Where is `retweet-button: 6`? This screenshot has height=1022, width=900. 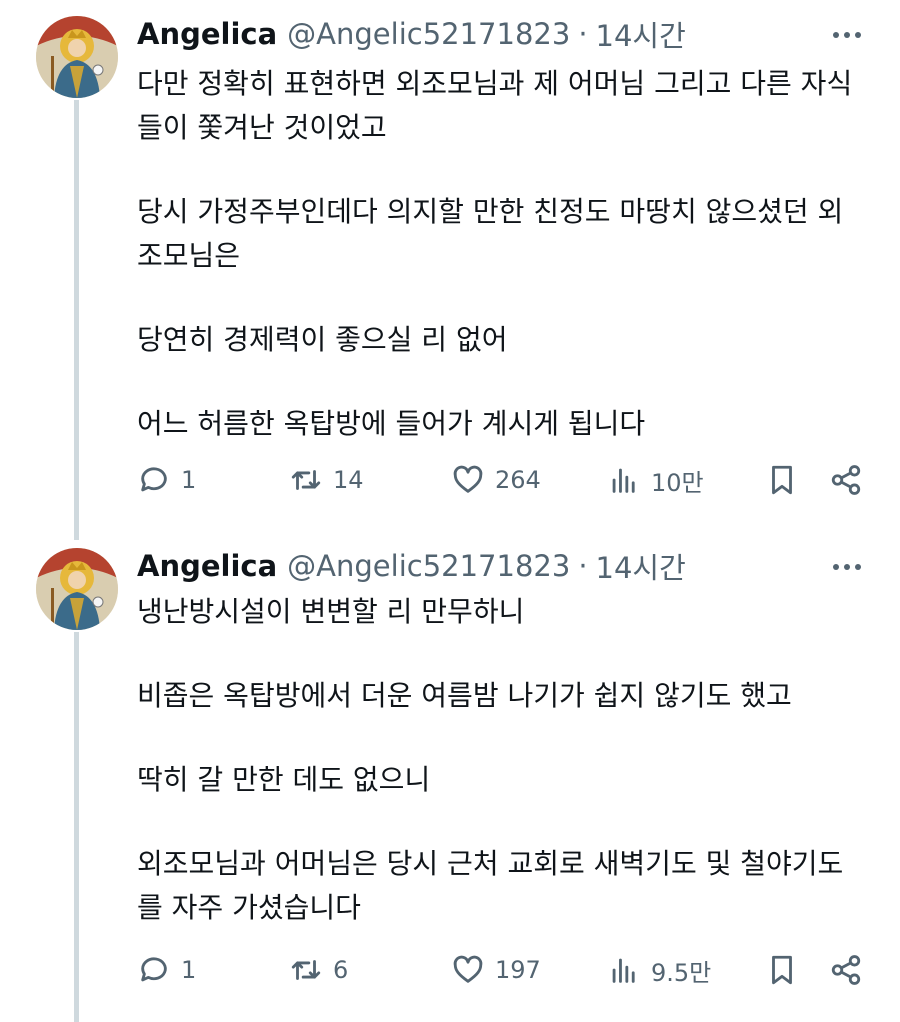
retweet-button: 6 is located at coordinates (318, 970).